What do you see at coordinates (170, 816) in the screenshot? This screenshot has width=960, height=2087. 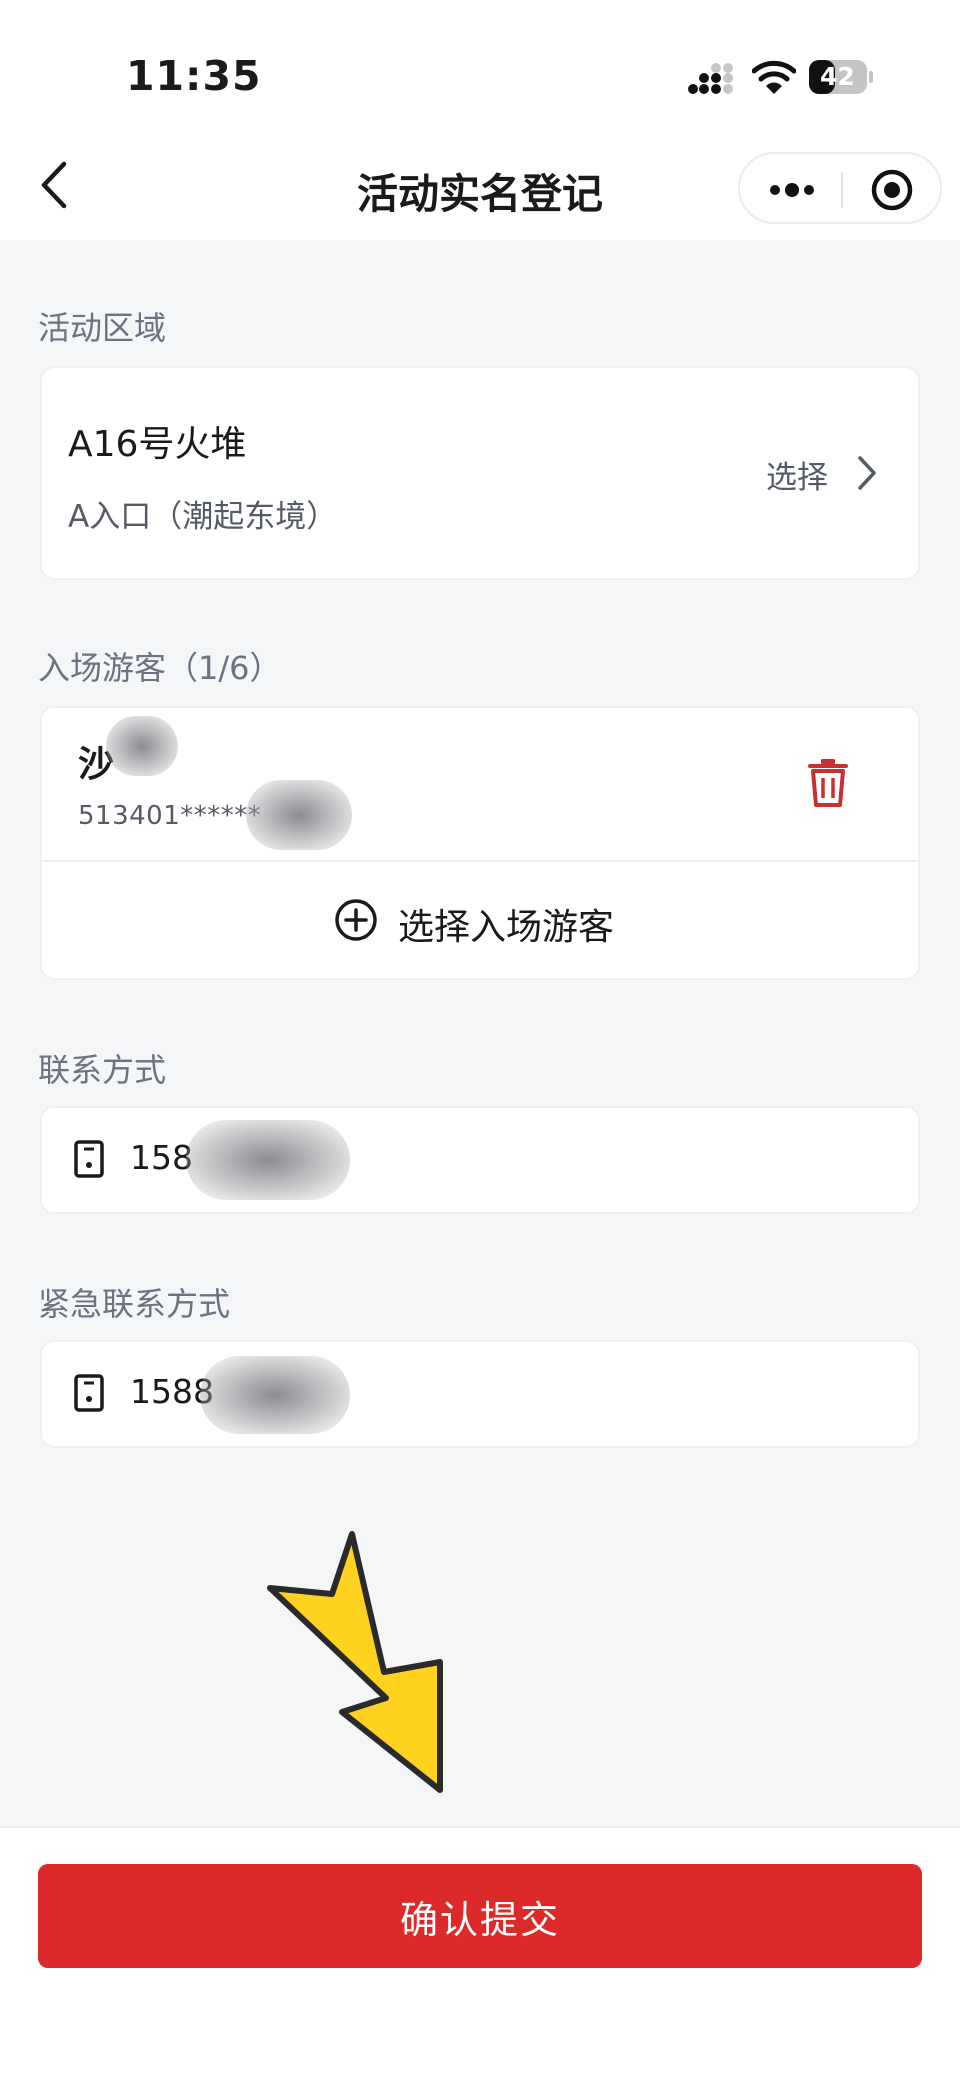 I see `guest-id-number: 513401******` at bounding box center [170, 816].